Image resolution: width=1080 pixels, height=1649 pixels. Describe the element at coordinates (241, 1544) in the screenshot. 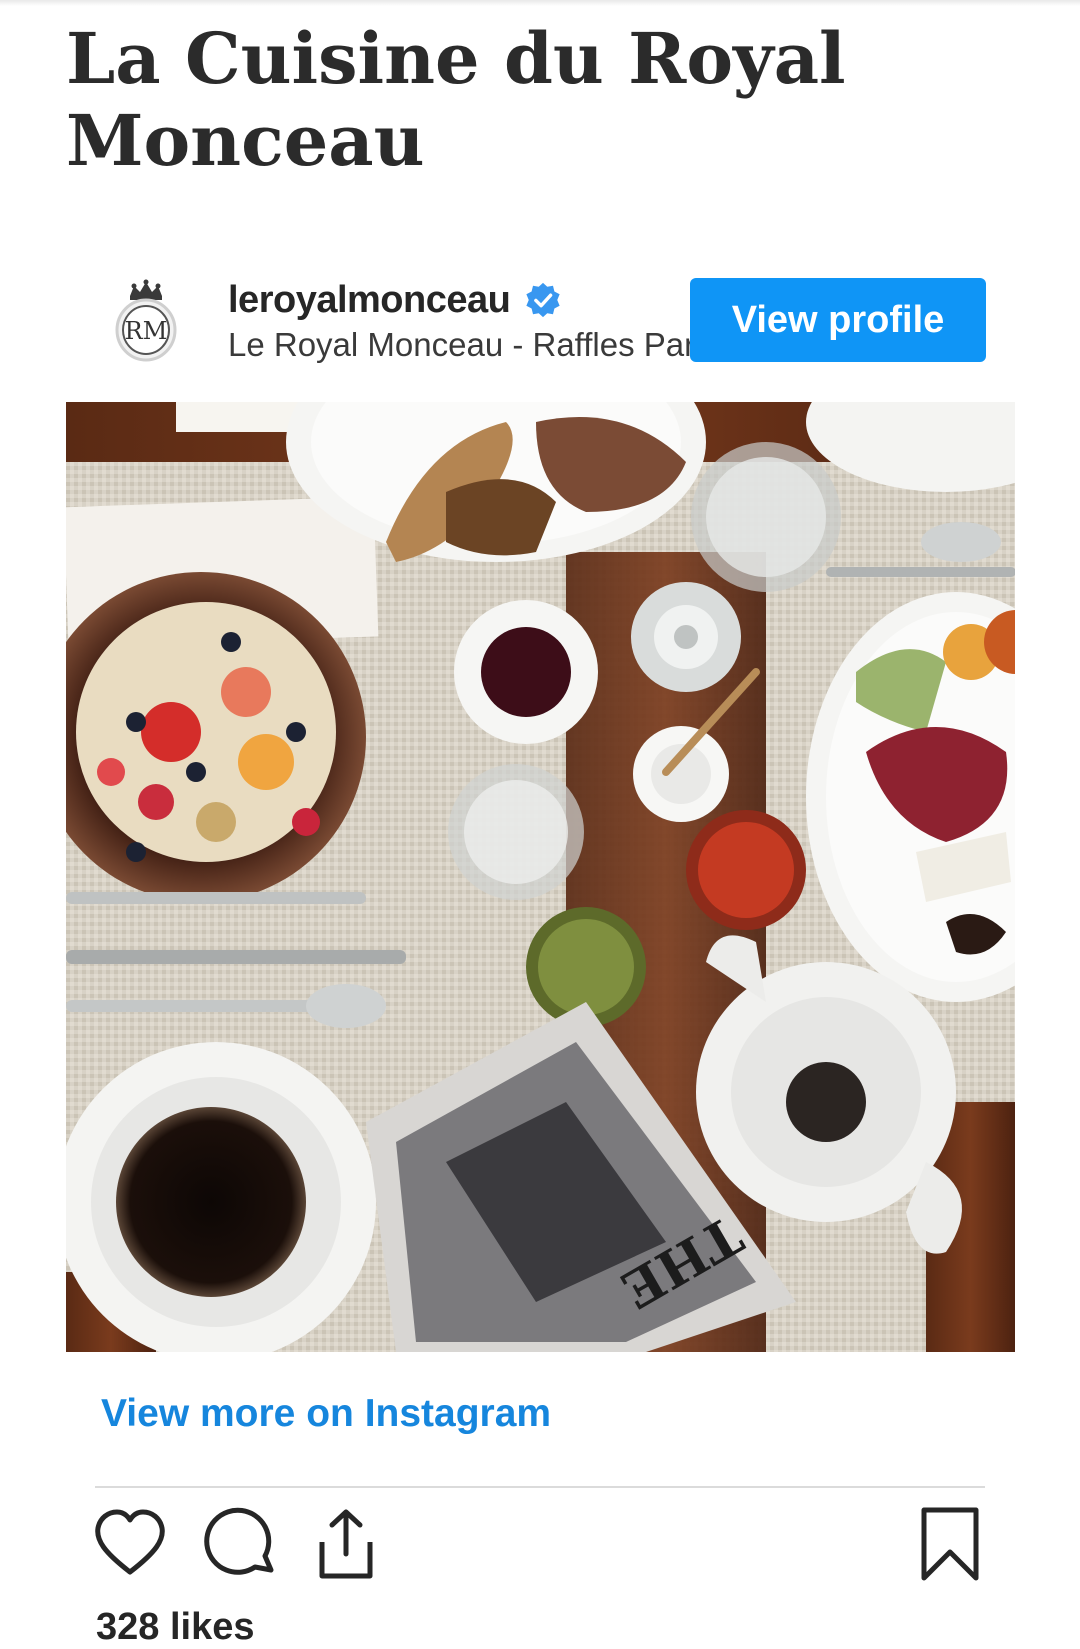

I see `comment-bubble-icon` at that location.